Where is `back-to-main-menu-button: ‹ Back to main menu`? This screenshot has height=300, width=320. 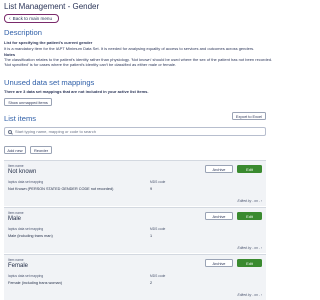
back-to-main-menu-button: ‹ Back to main menu is located at coordinates (31, 18).